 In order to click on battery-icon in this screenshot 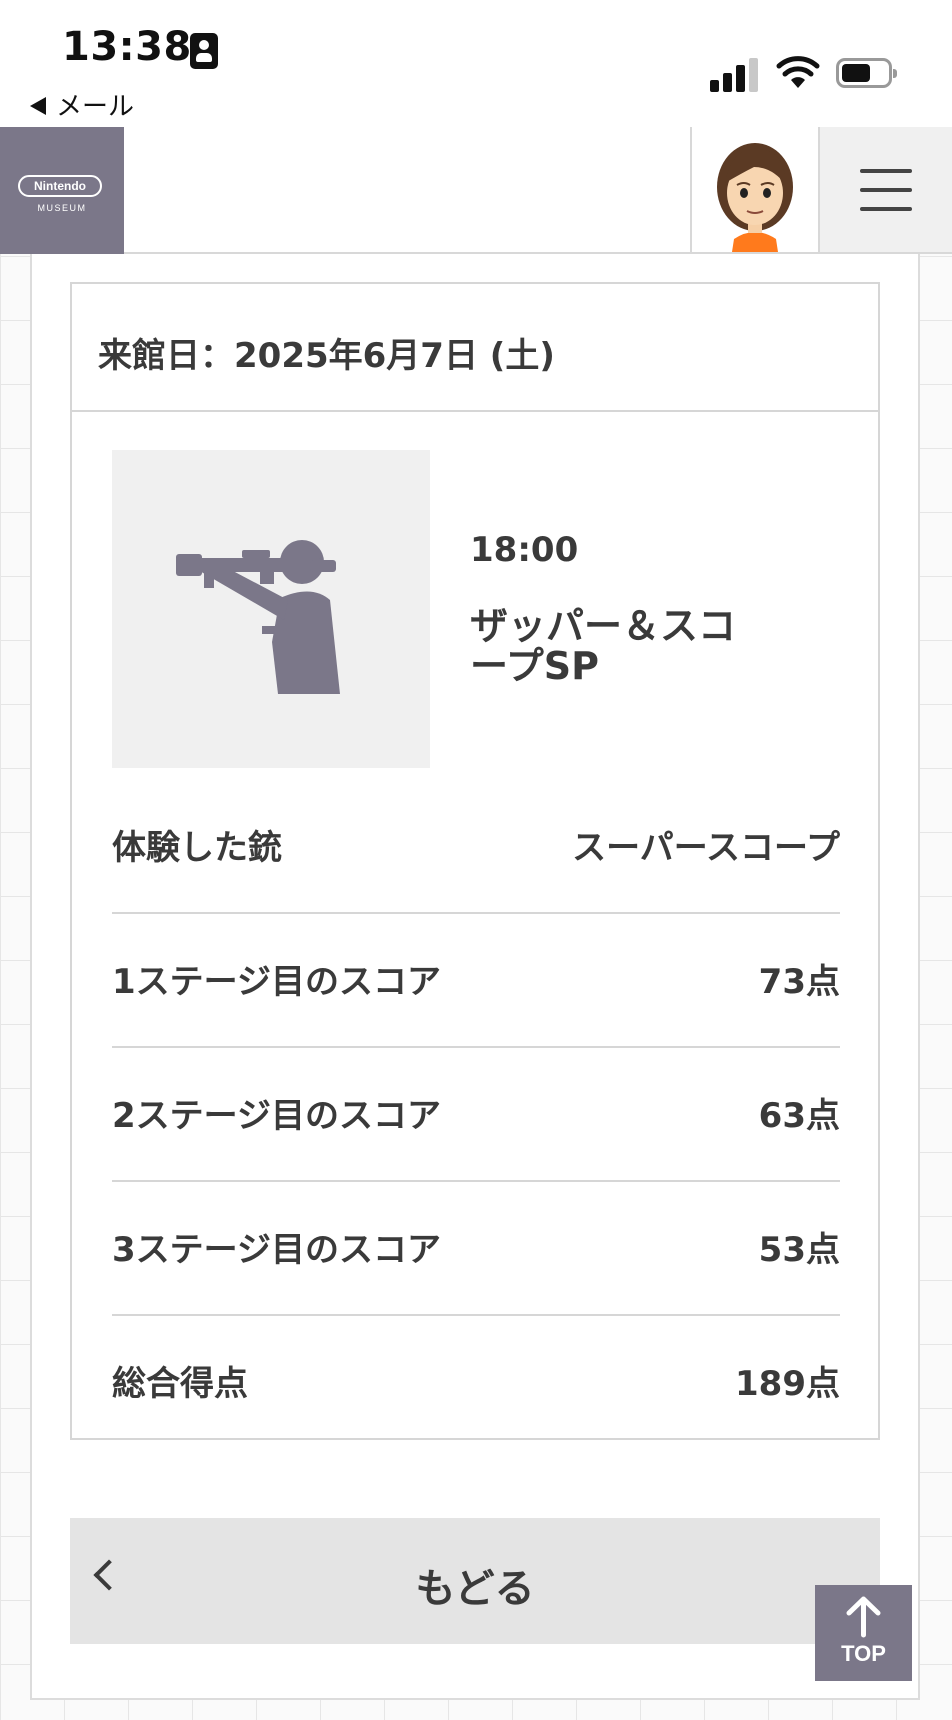, I will do `click(866, 73)`.